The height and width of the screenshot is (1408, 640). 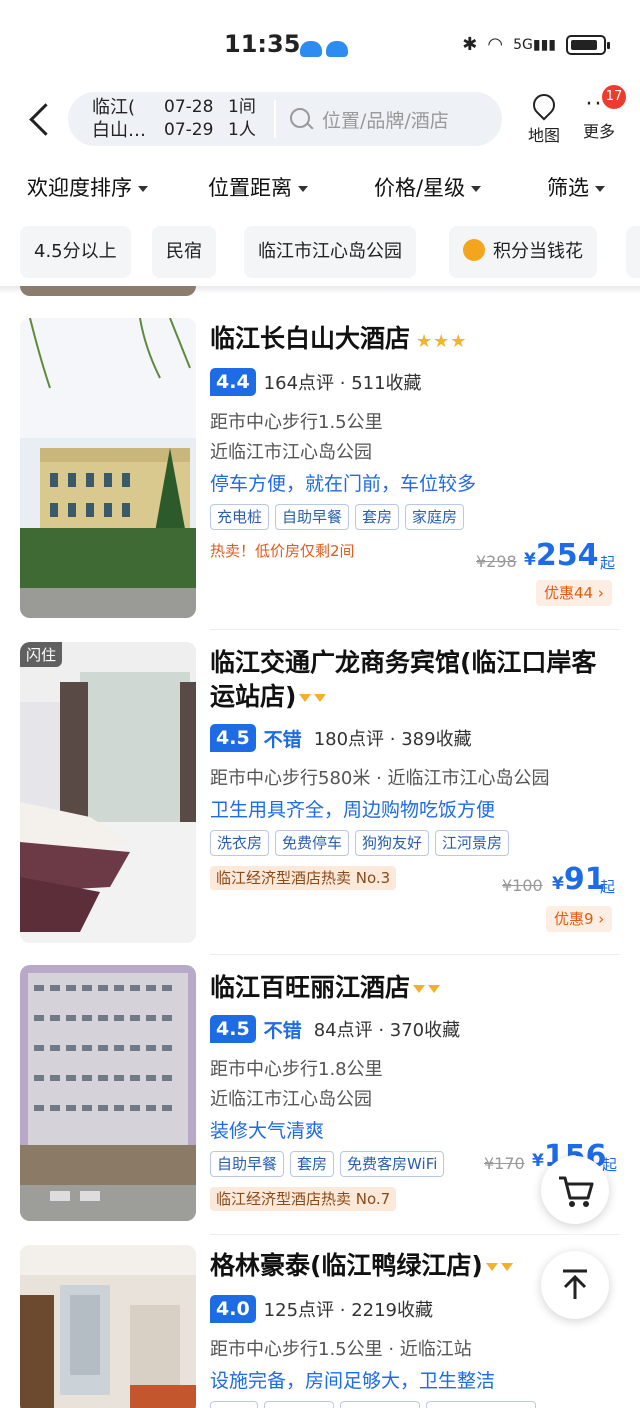 I want to click on discount-badge: 优惠9 ›, so click(x=579, y=919).